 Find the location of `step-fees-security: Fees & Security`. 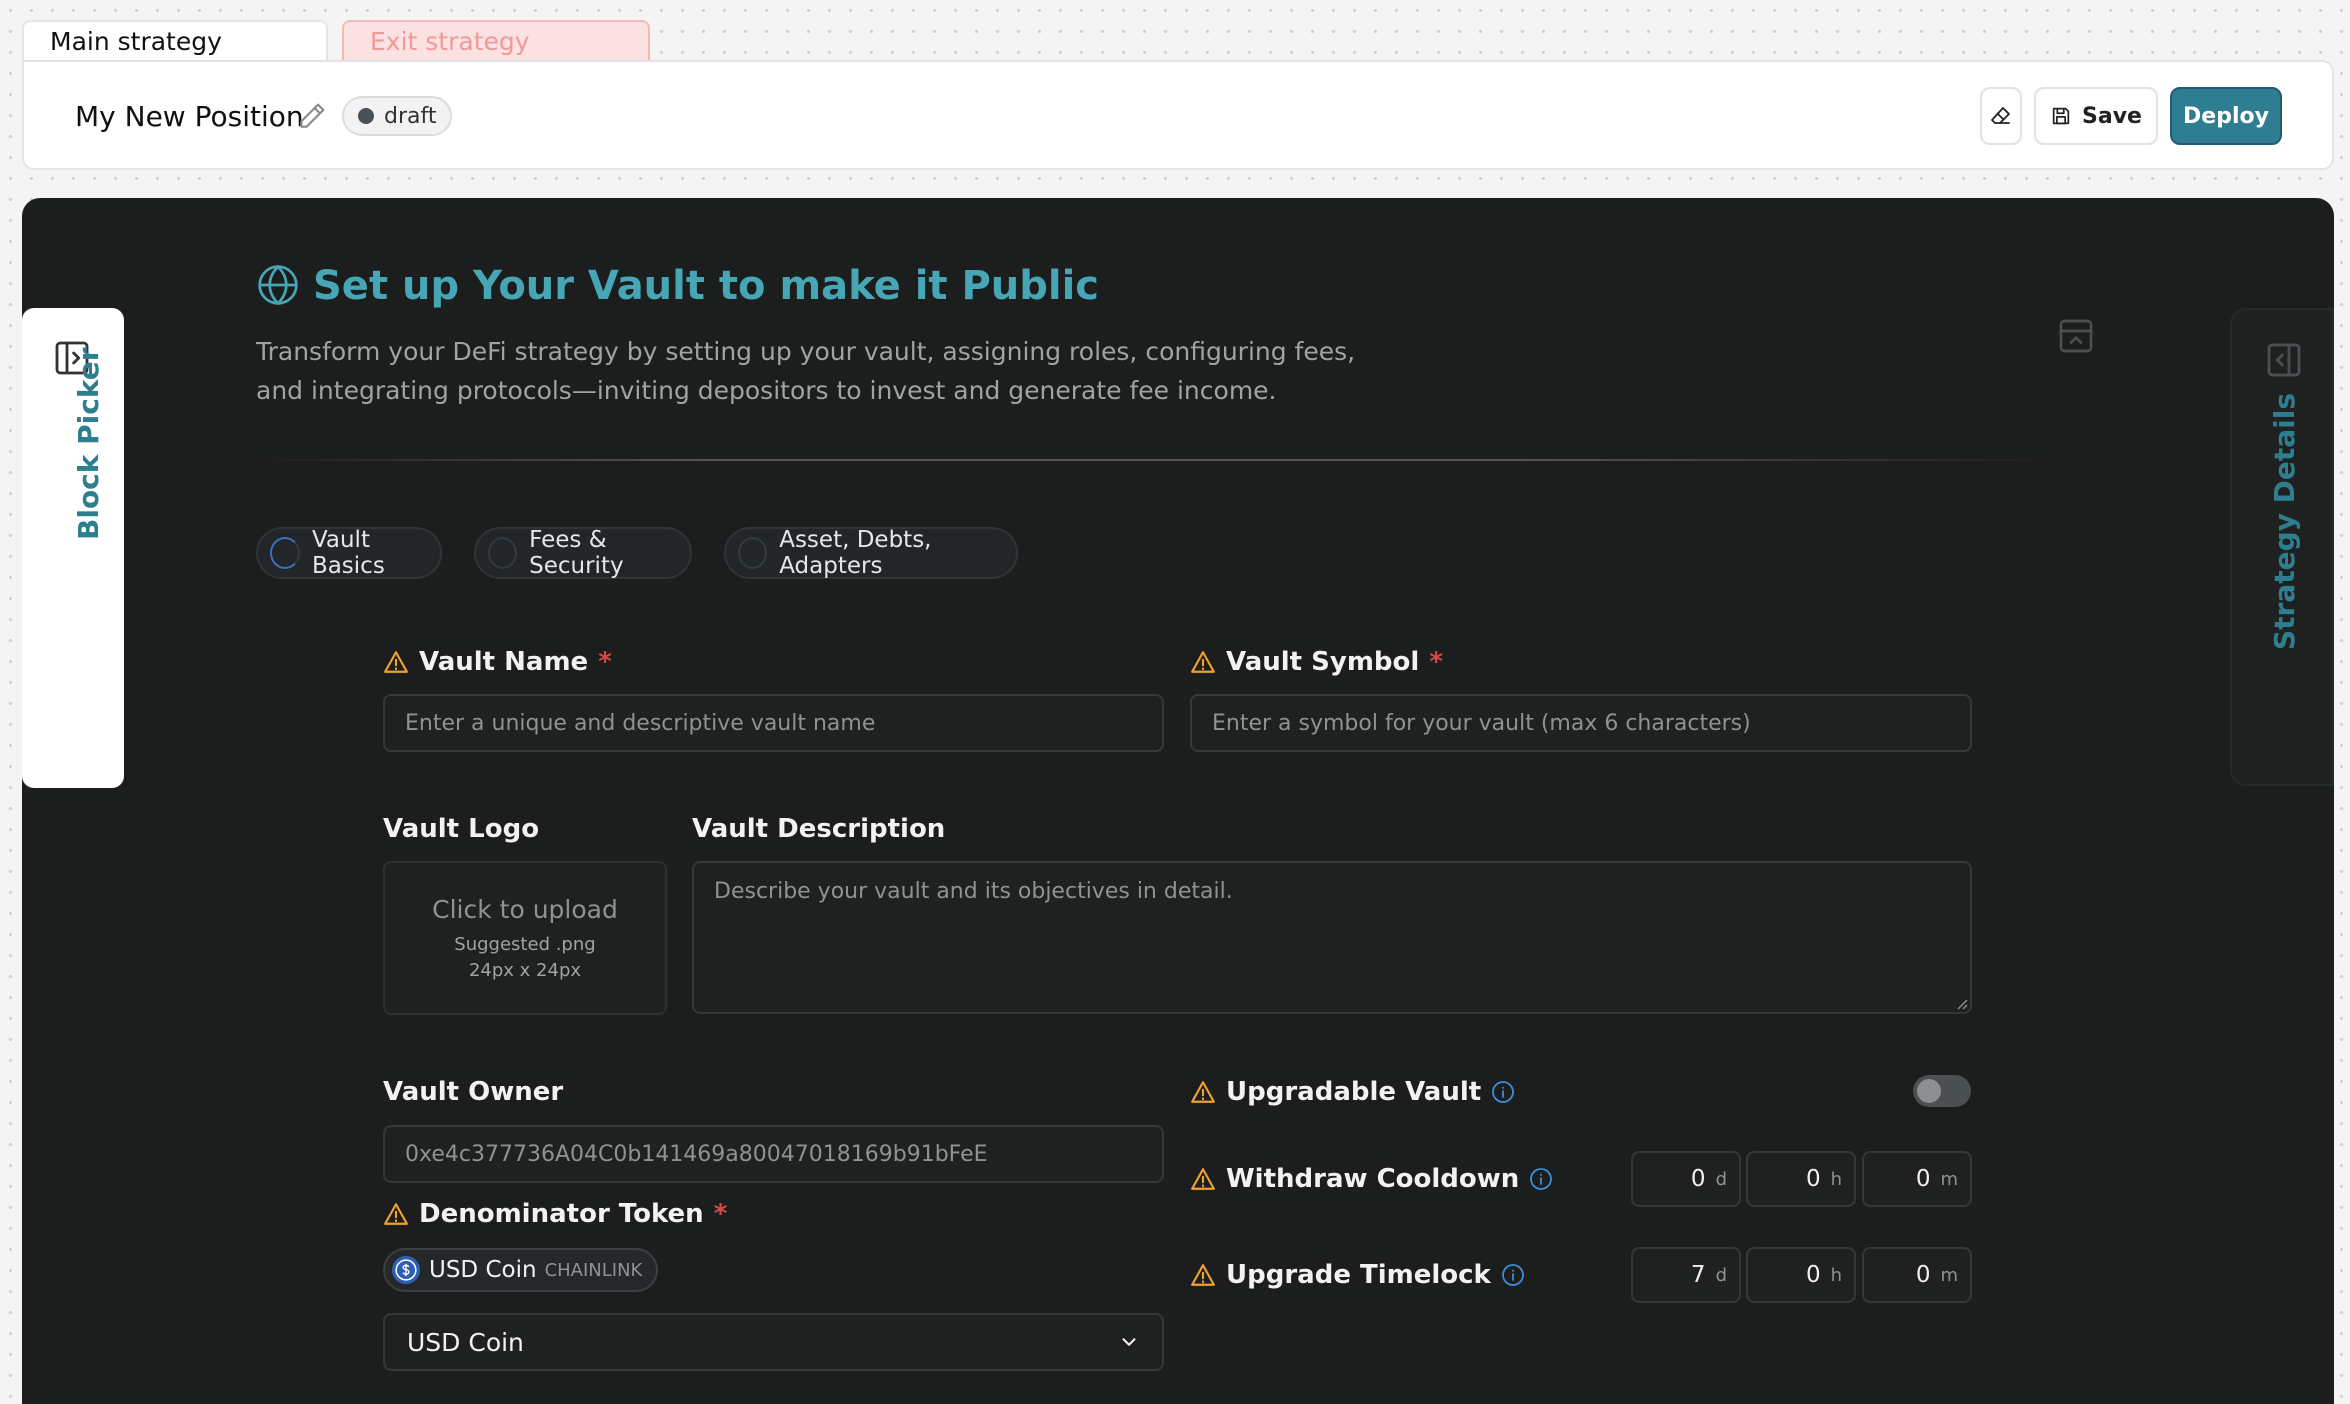

step-fees-security: Fees & Security is located at coordinates (583, 553).